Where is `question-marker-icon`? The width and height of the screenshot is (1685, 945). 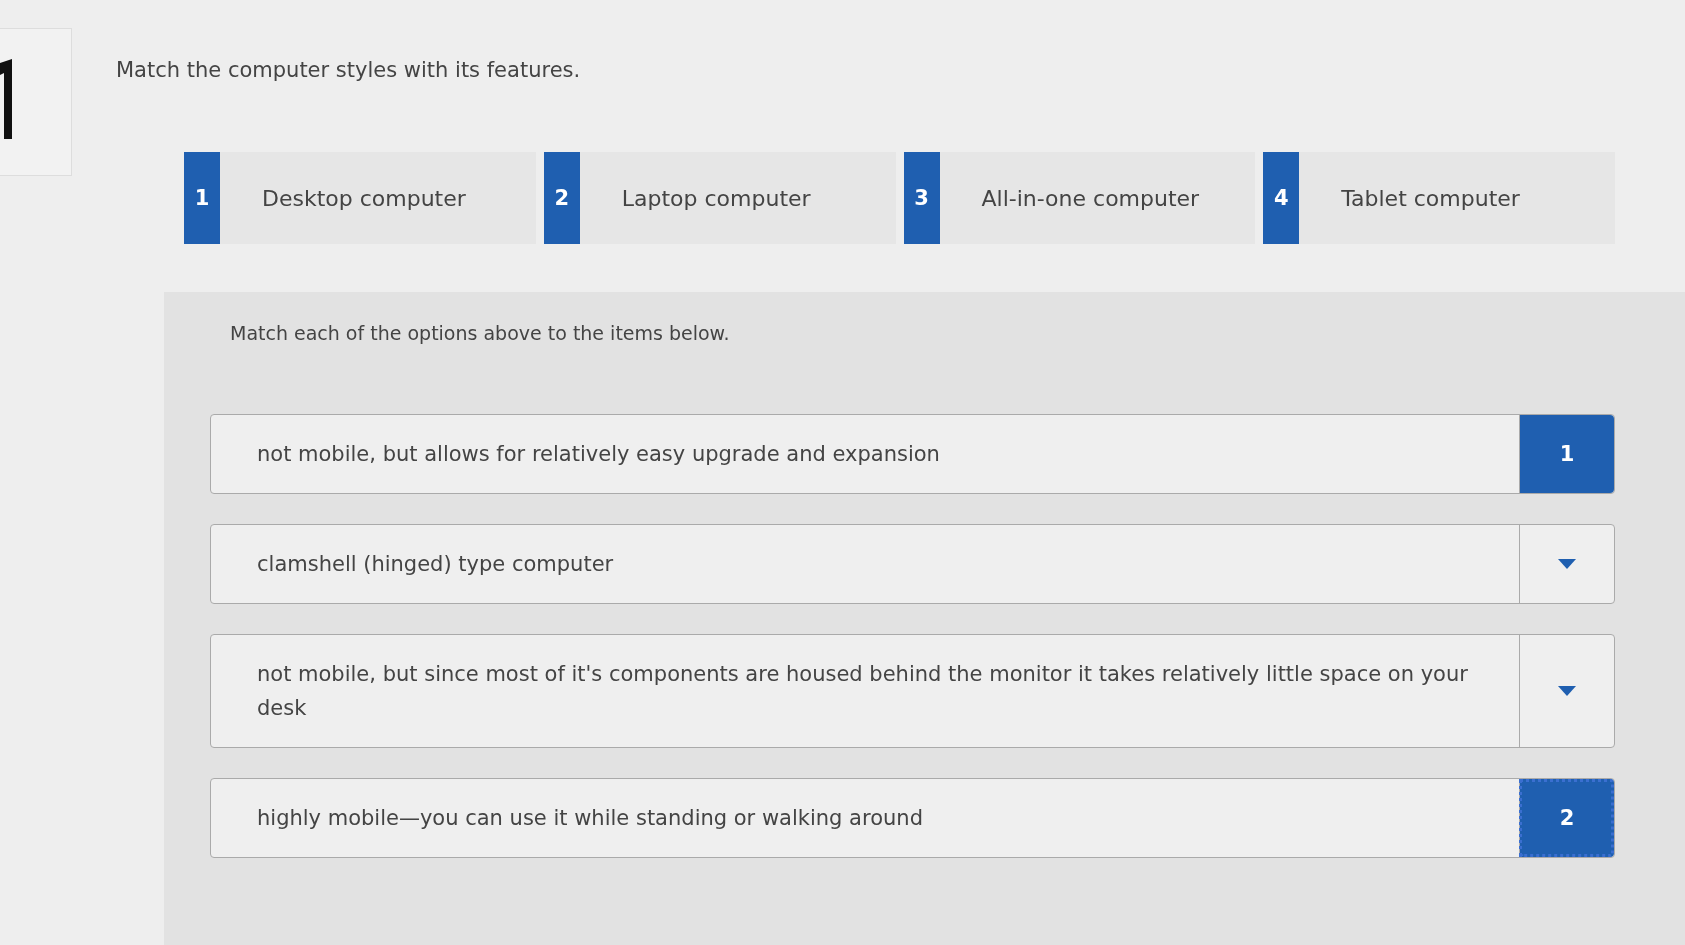 question-marker-icon is located at coordinates (7, 99).